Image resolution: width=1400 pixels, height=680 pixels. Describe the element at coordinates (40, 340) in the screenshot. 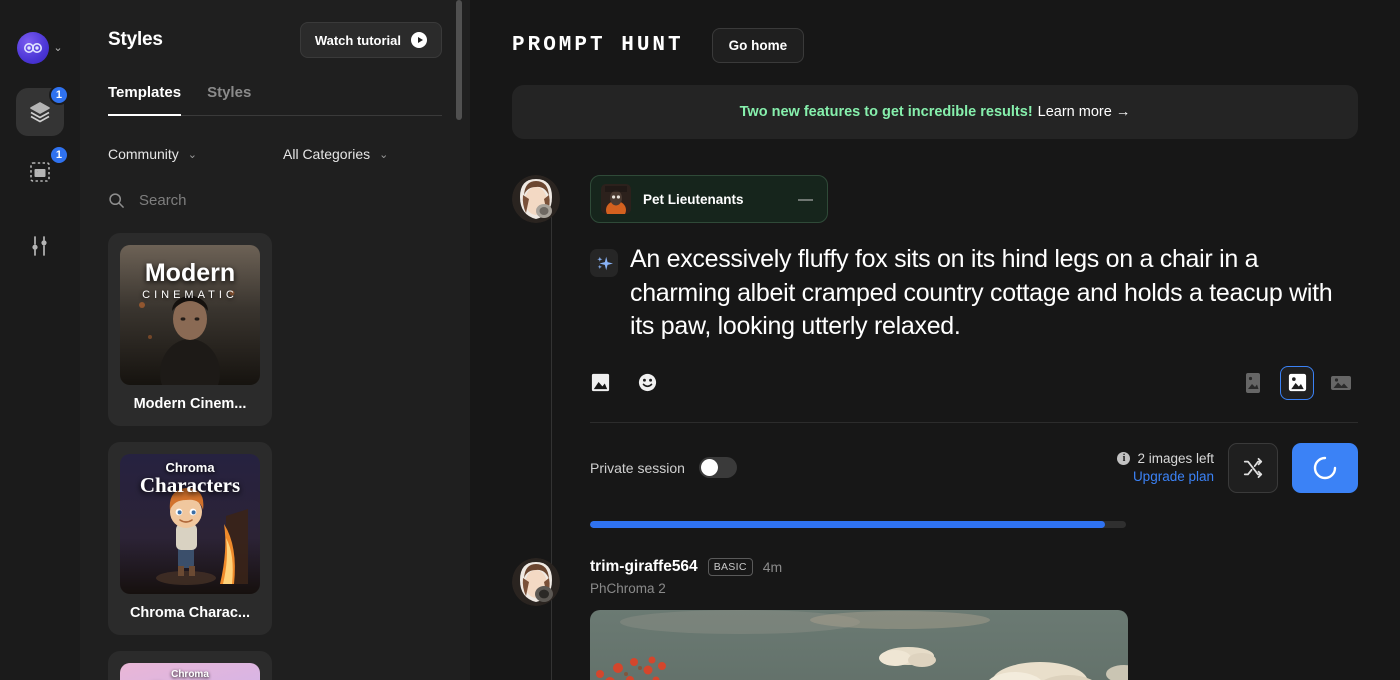

I see `icon-rail: ⌄ 1 1` at that location.